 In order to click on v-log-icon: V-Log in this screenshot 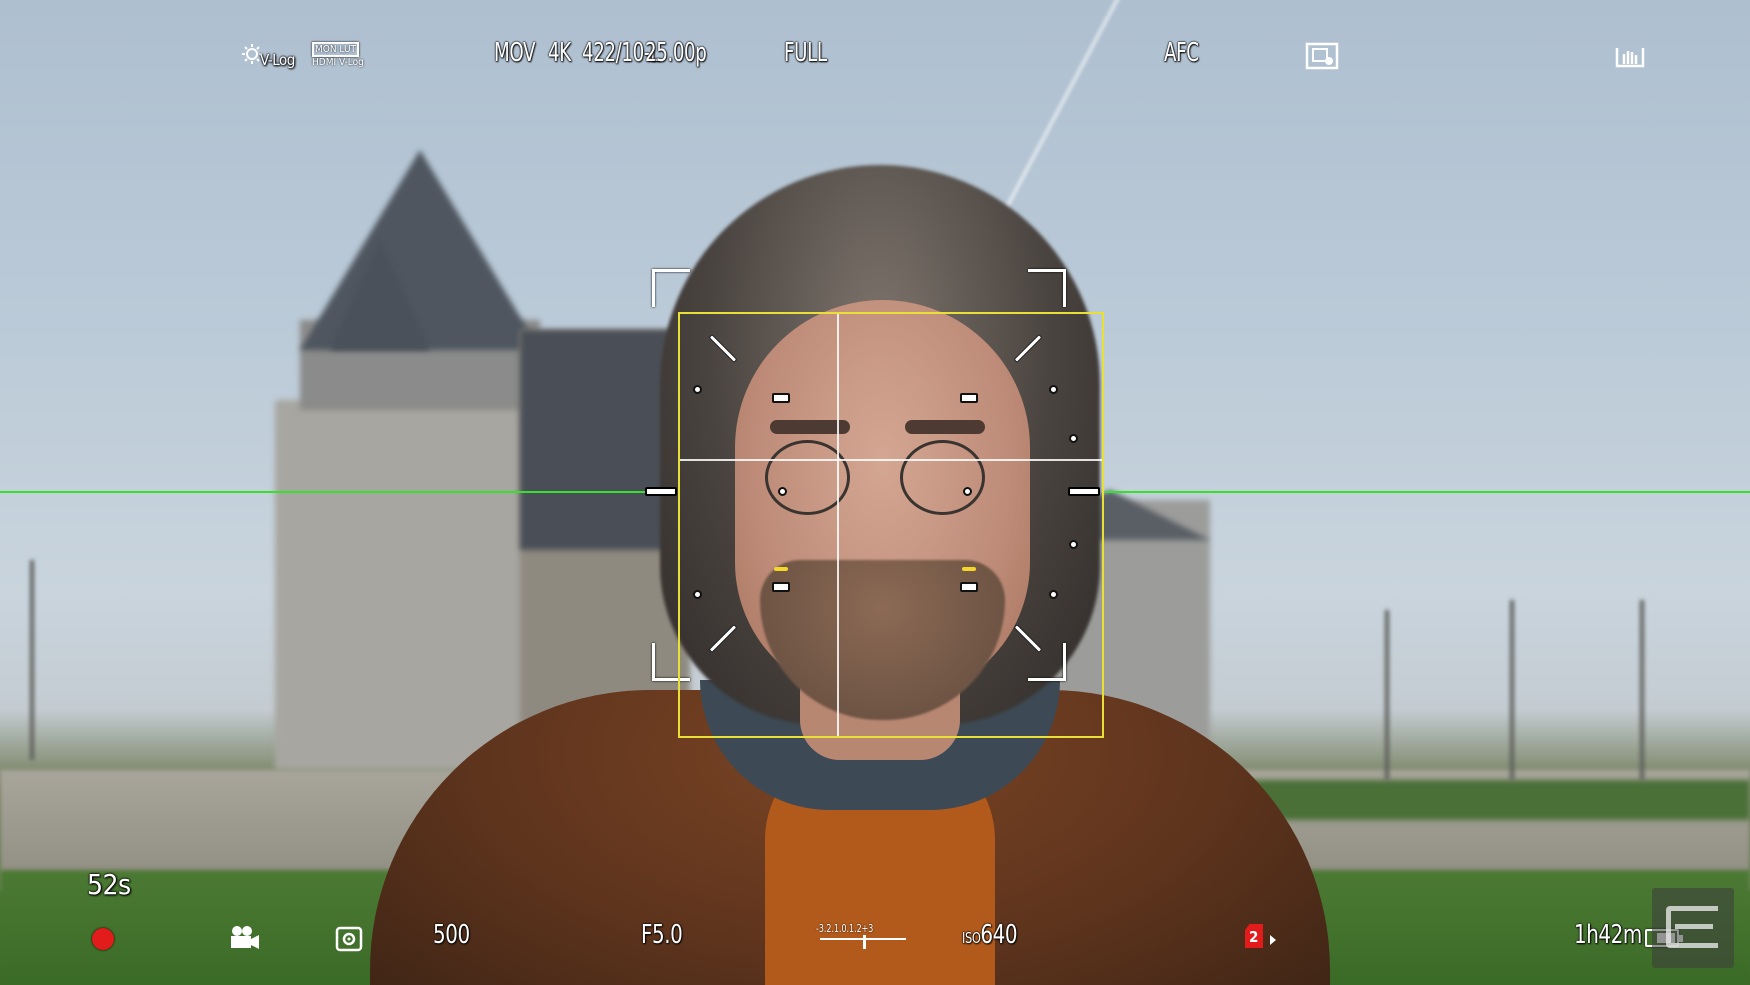, I will do `click(268, 56)`.